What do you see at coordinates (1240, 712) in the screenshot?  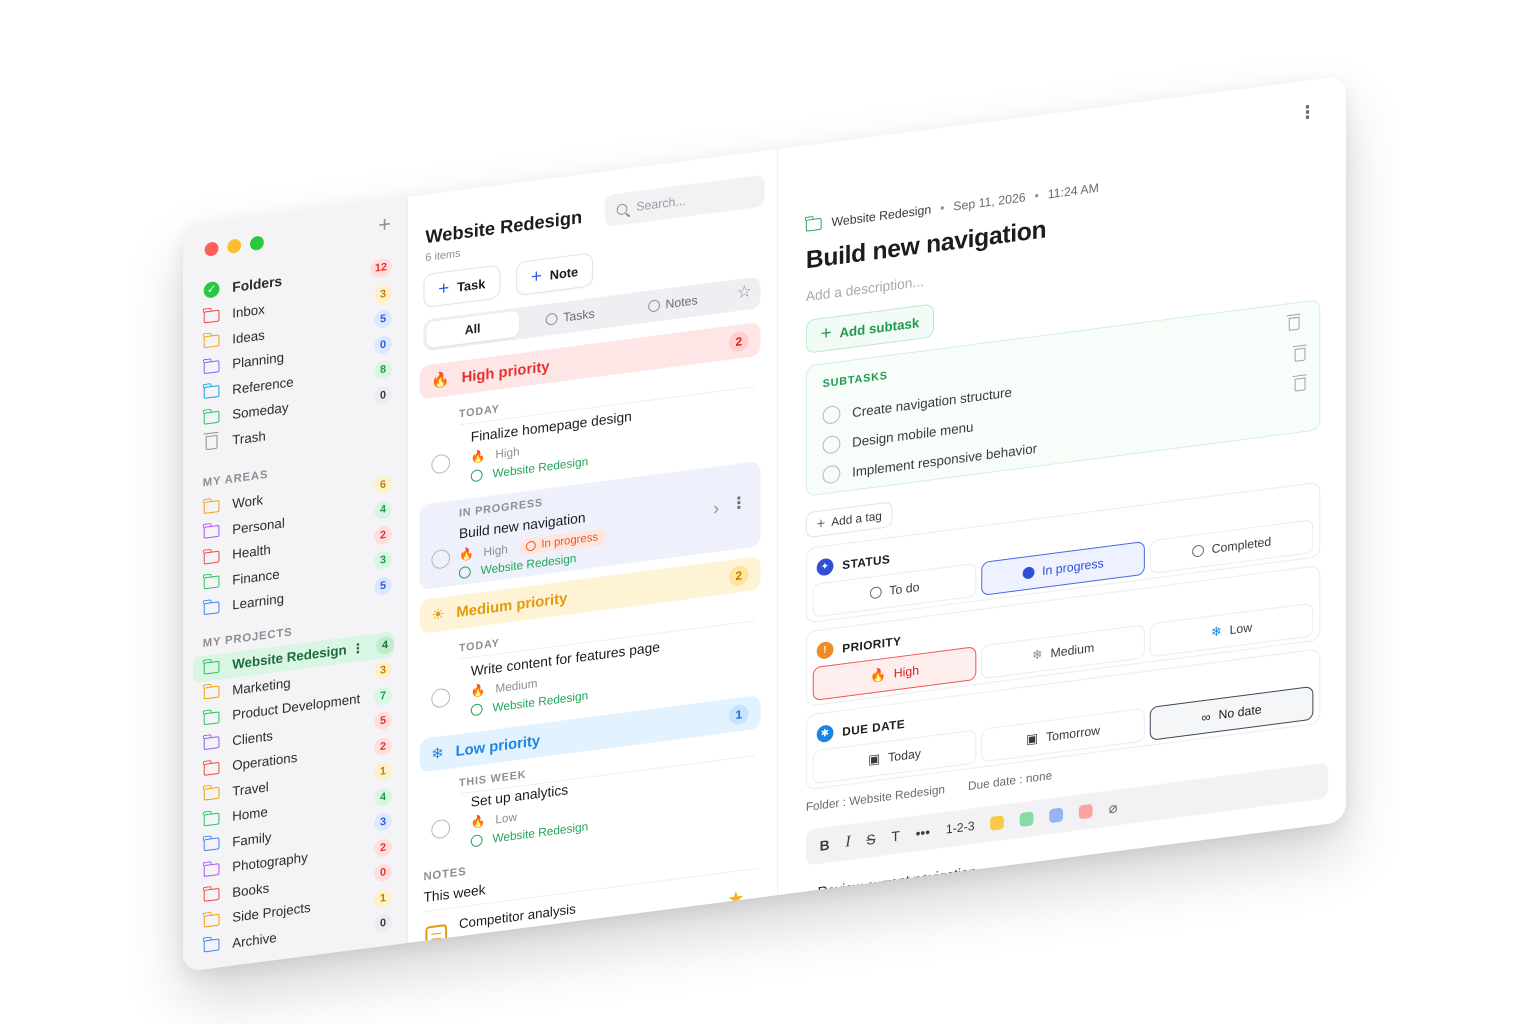 I see `option-label: No date` at bounding box center [1240, 712].